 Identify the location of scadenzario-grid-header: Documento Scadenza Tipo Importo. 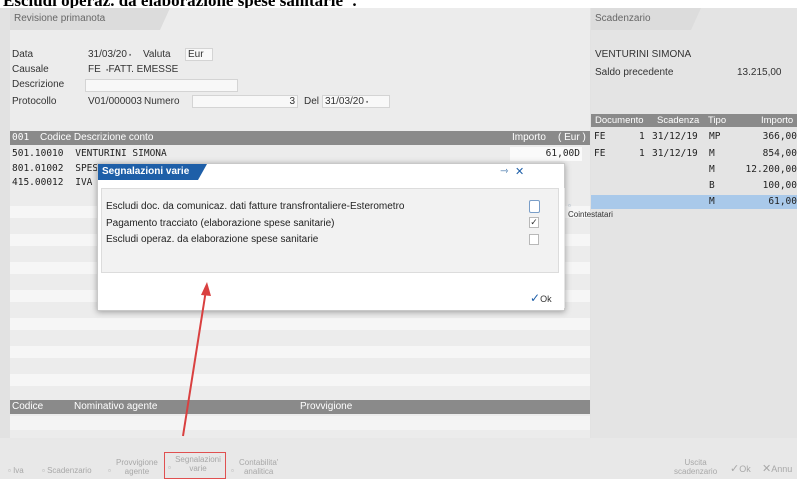
(694, 120).